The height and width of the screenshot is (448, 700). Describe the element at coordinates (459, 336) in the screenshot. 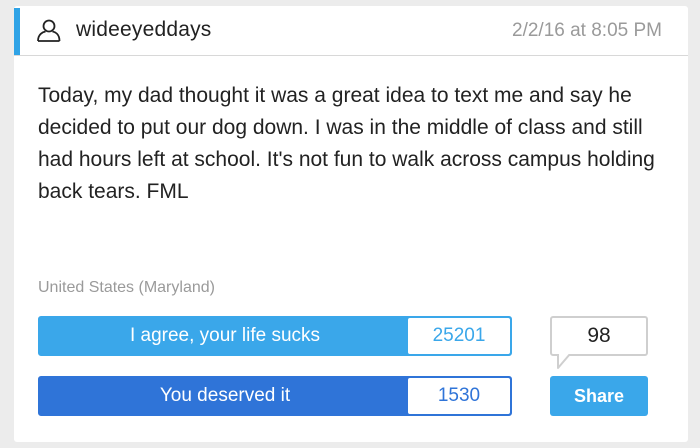

I see `agree-vote-count: 25201` at that location.